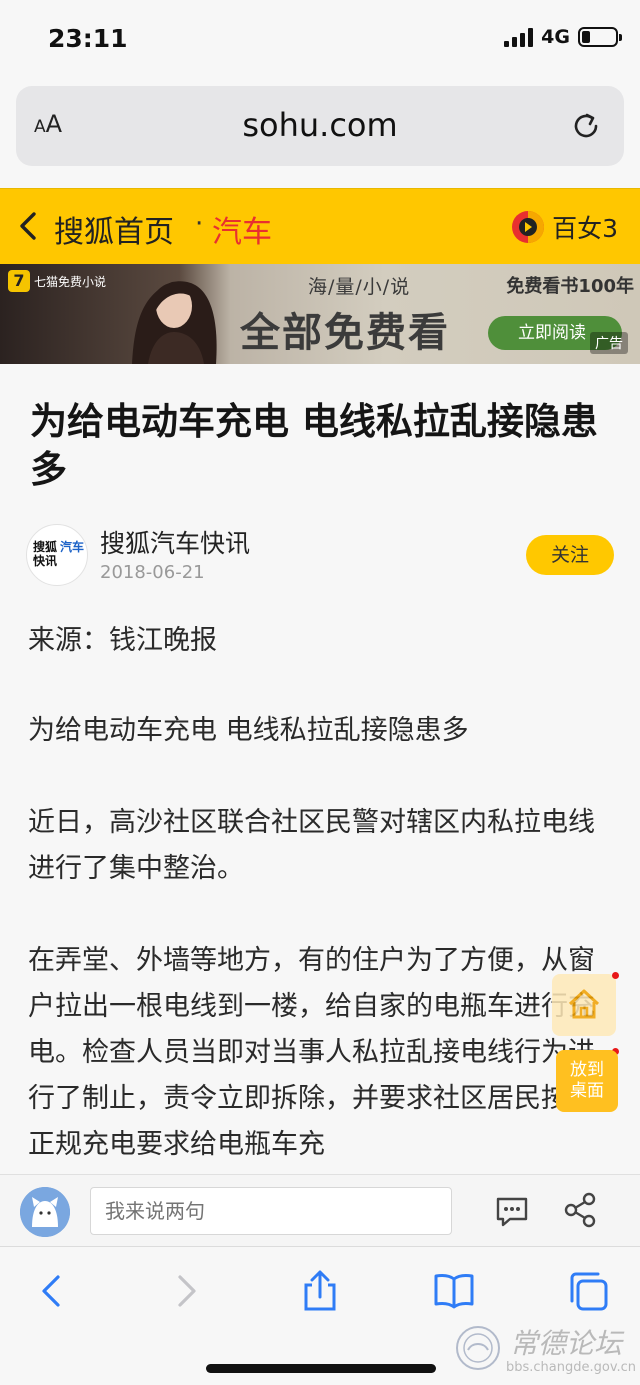  Describe the element at coordinates (45, 554) in the screenshot. I see `avatar-text: 搜狐 快讯` at that location.